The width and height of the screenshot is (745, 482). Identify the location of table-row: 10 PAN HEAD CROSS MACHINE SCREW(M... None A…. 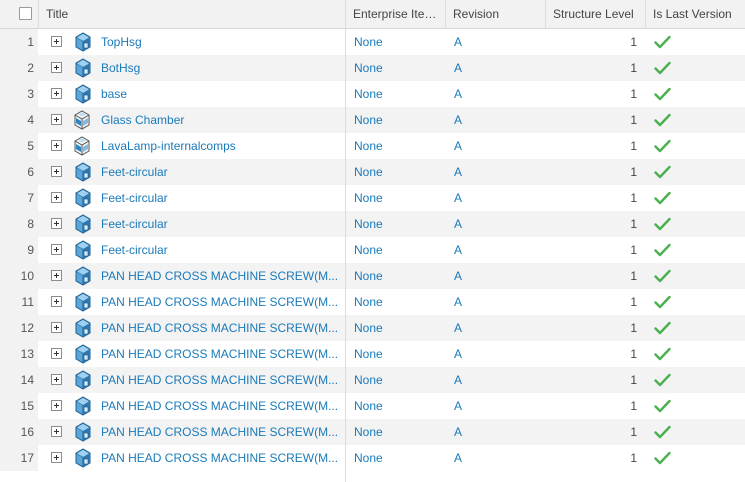
(372, 276).